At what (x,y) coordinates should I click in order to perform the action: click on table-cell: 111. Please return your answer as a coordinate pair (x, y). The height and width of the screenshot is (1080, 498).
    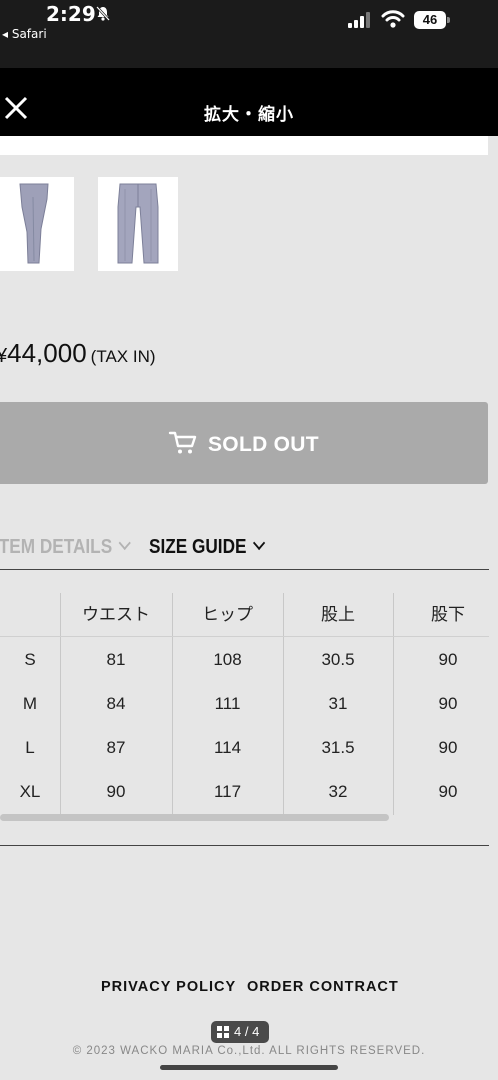
    Looking at the image, I should click on (227, 703).